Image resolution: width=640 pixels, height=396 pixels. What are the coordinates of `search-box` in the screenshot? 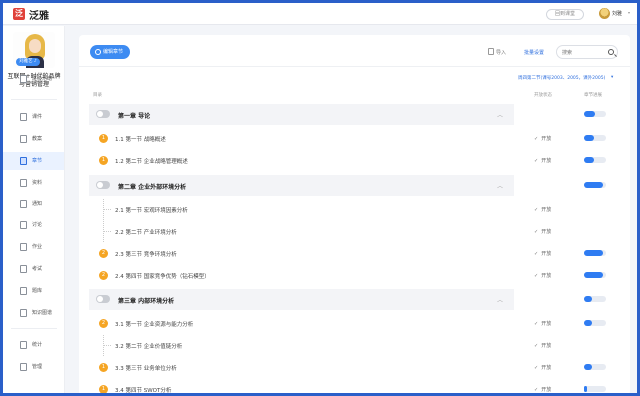 It's located at (587, 52).